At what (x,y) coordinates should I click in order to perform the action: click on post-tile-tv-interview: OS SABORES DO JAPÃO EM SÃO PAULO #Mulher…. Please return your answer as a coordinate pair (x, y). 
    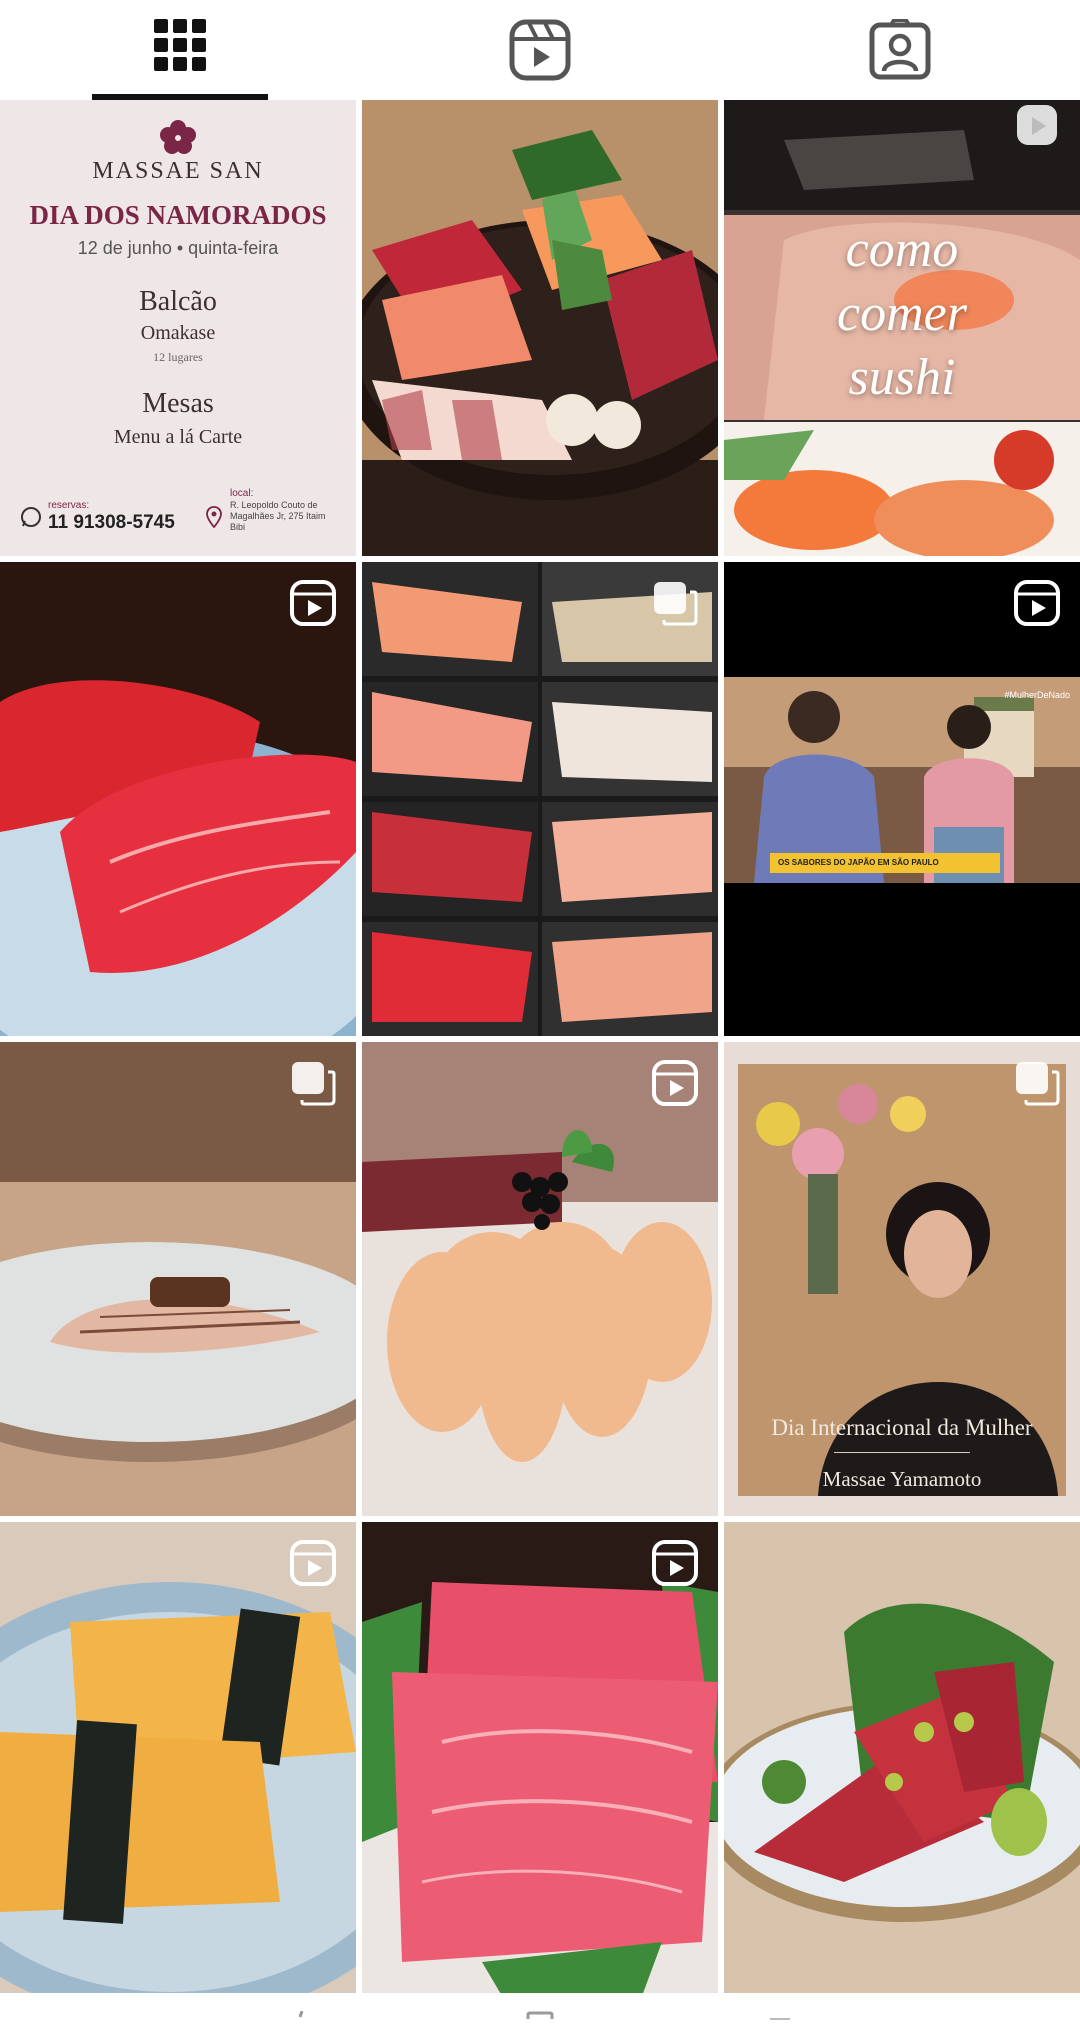
    Looking at the image, I should click on (902, 799).